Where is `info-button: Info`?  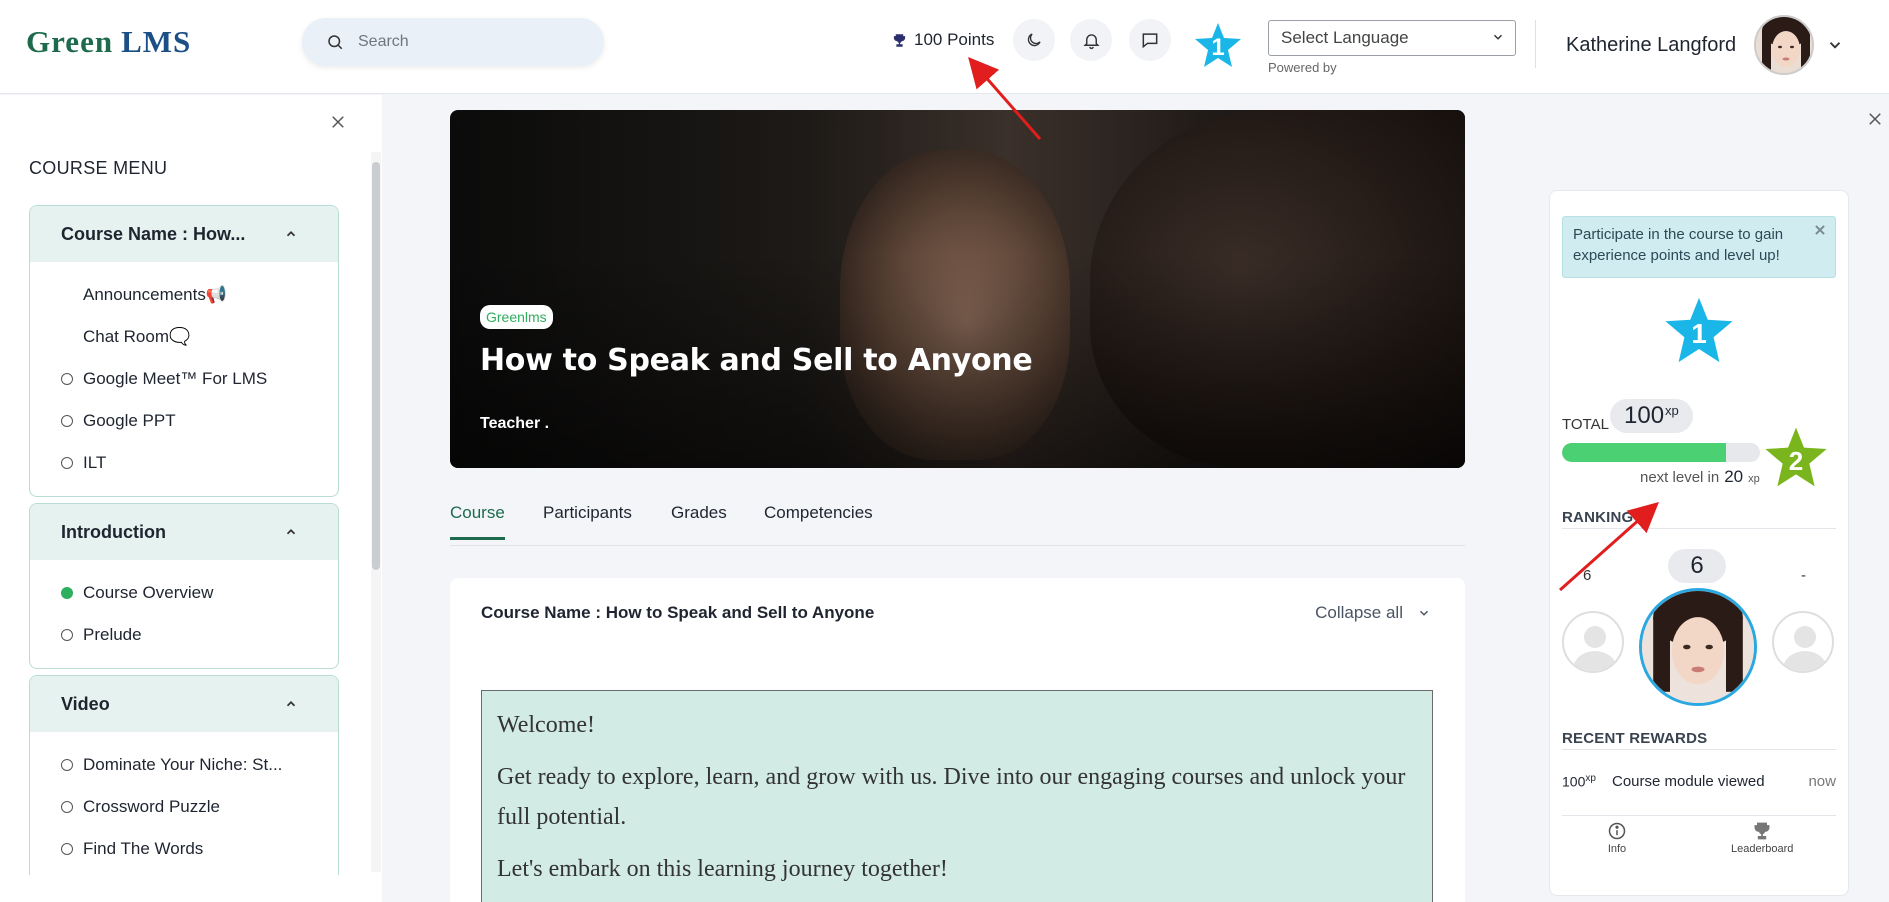
info-button: Info is located at coordinates (1617, 838).